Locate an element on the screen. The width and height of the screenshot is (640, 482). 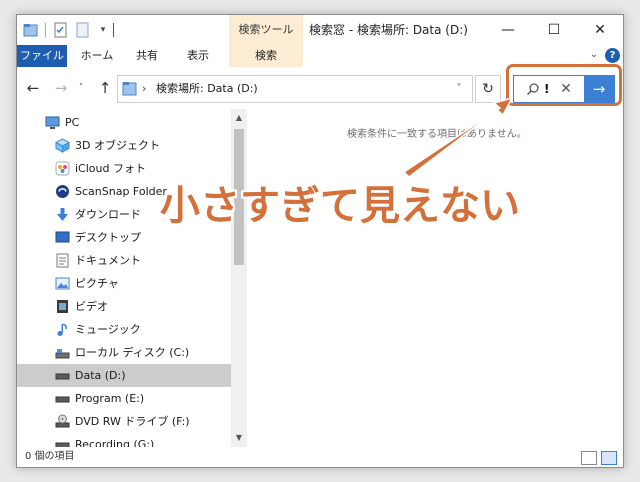
sidebar-item-data-d: Data (D:) is located at coordinates (124, 375).